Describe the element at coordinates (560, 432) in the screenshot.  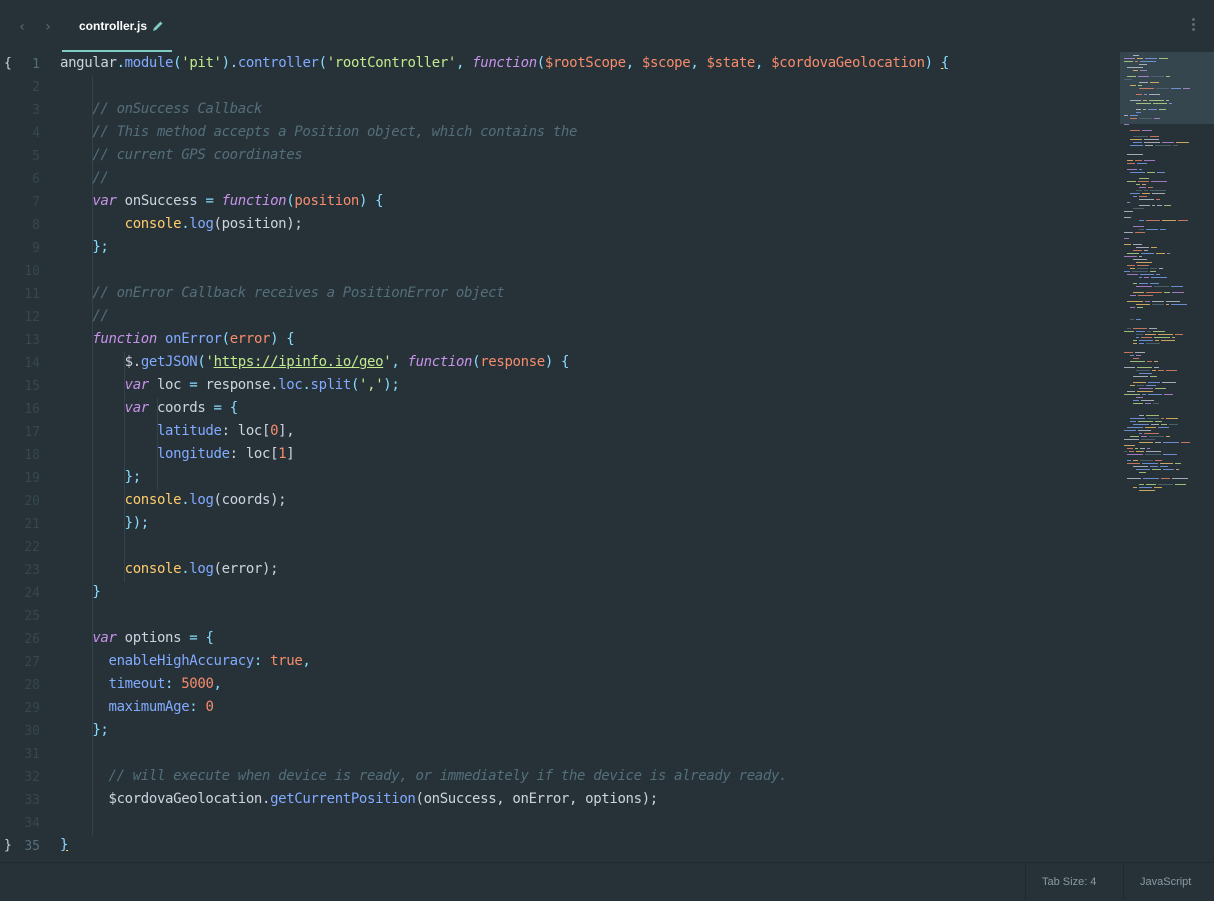
I see `code-line: 17 latitude: loc[0],` at that location.